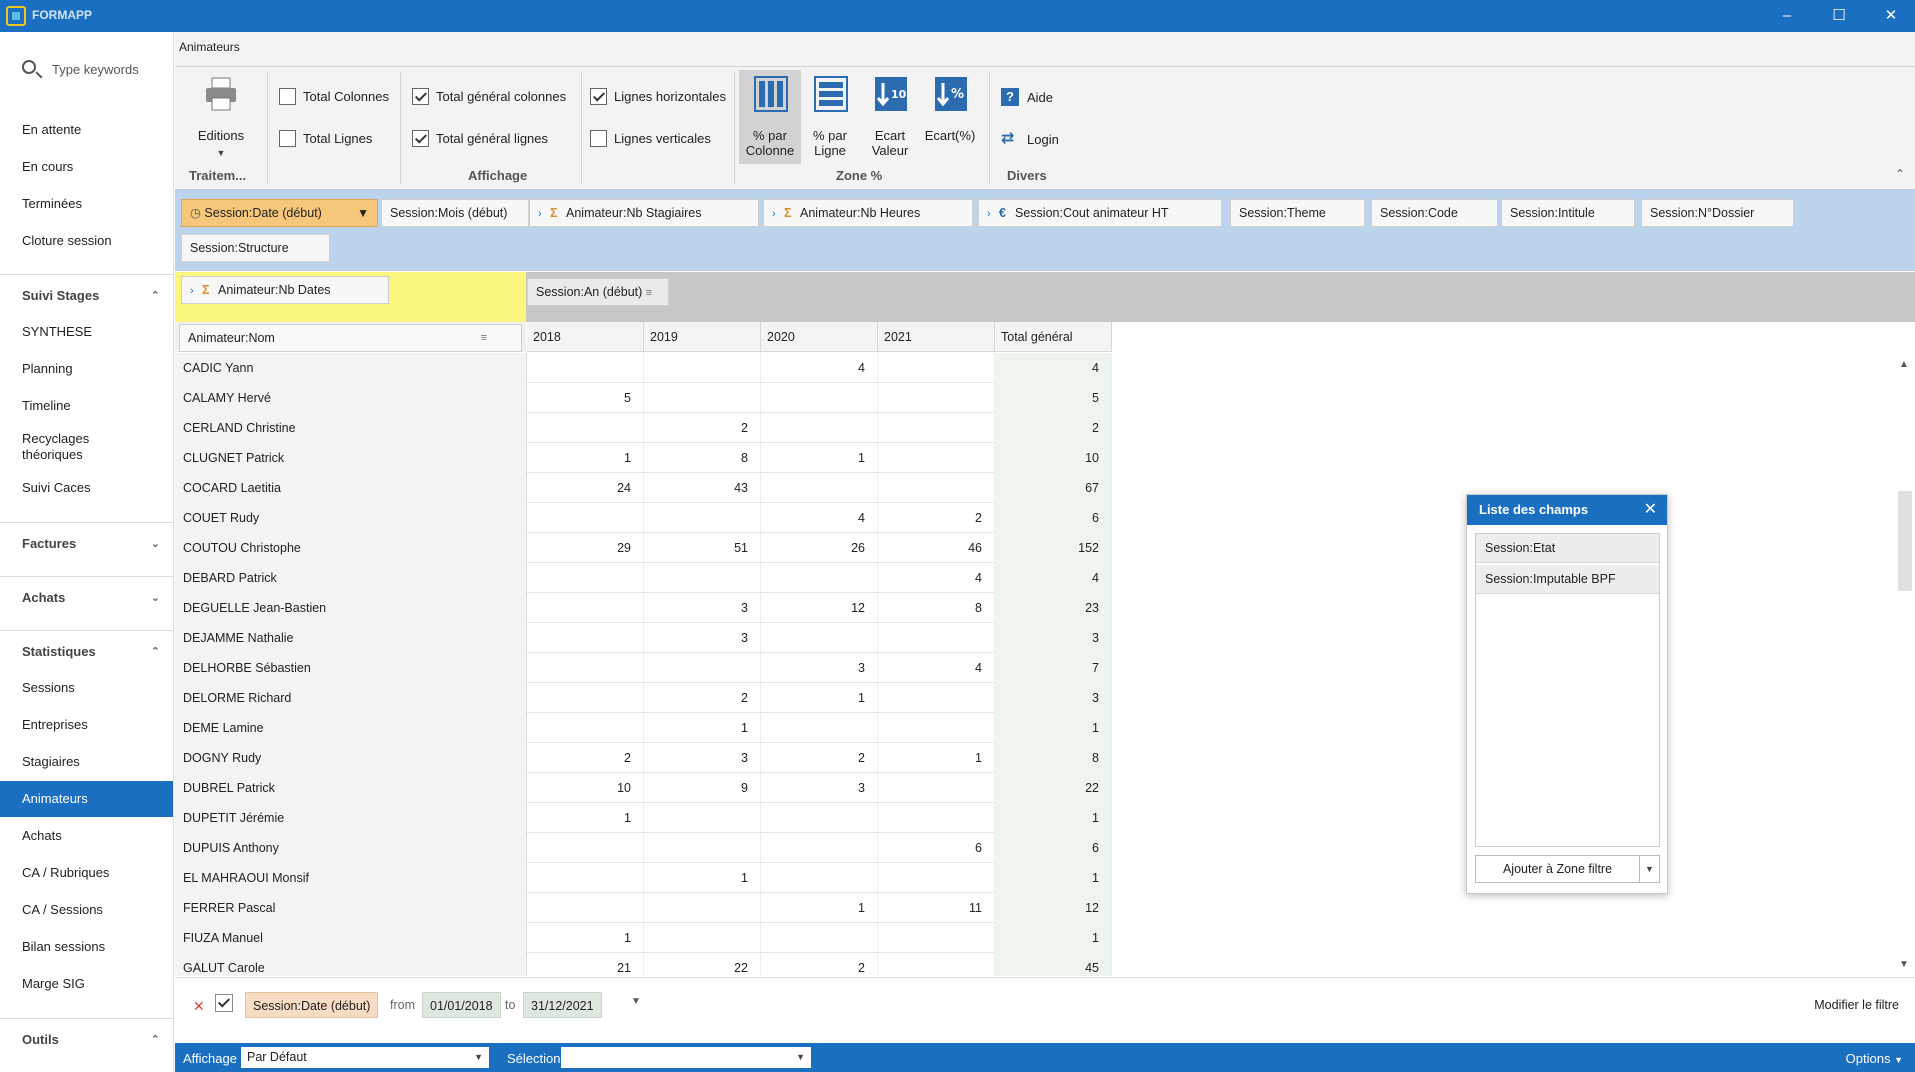 The width and height of the screenshot is (1915, 1072). What do you see at coordinates (702, 458) in the screenshot?
I see `data-cell: 8` at bounding box center [702, 458].